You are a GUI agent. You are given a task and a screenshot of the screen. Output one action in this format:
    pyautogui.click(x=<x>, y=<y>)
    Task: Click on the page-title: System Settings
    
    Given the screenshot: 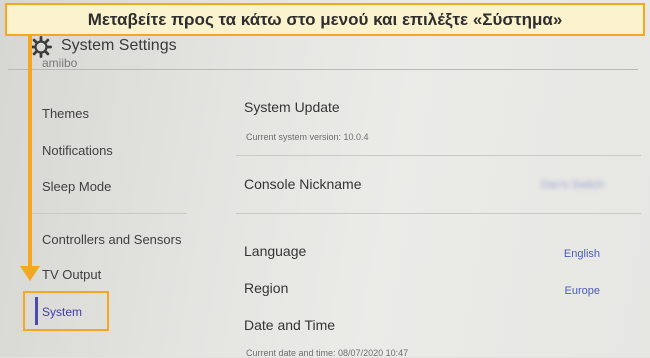 What is the action you would take?
    pyautogui.click(x=119, y=45)
    